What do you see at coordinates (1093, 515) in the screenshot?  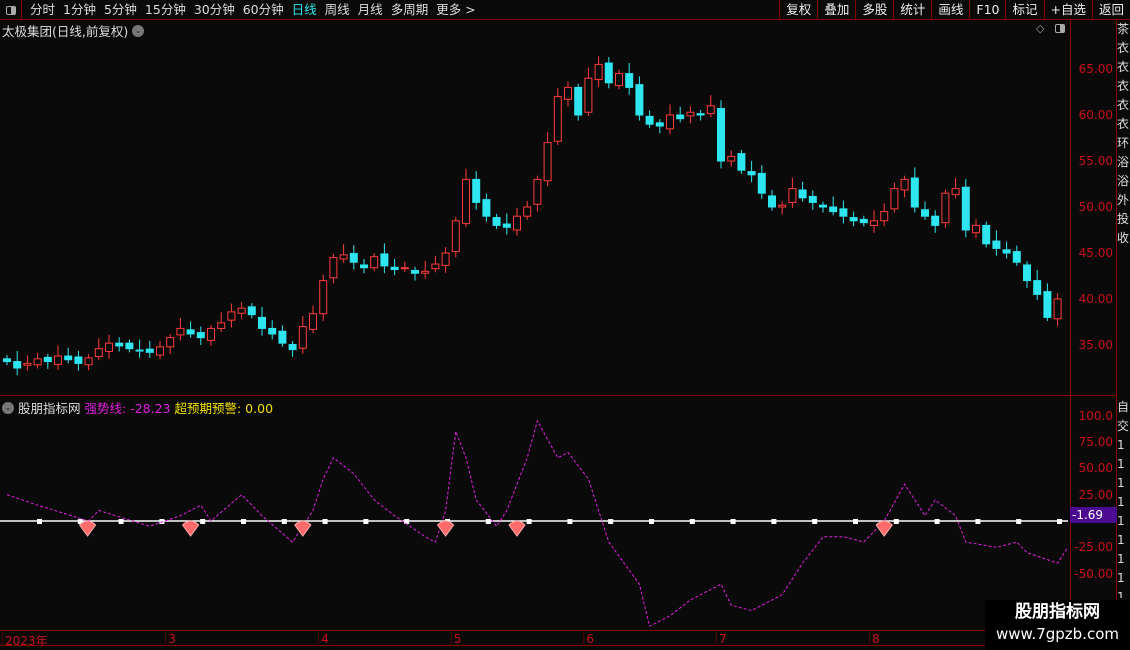 I see `current-value-badge: -1.69` at bounding box center [1093, 515].